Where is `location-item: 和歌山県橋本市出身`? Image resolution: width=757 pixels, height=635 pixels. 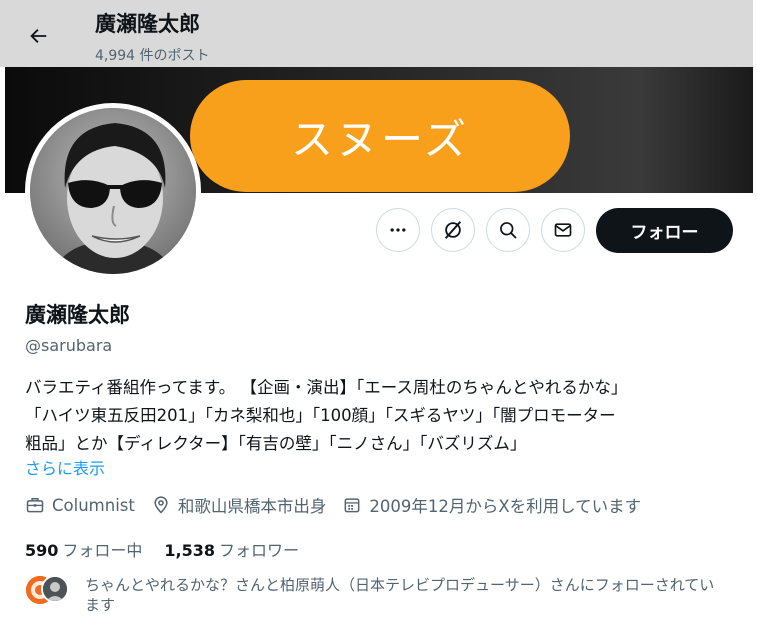
location-item: 和歌山県橋本市出身 is located at coordinates (239, 505).